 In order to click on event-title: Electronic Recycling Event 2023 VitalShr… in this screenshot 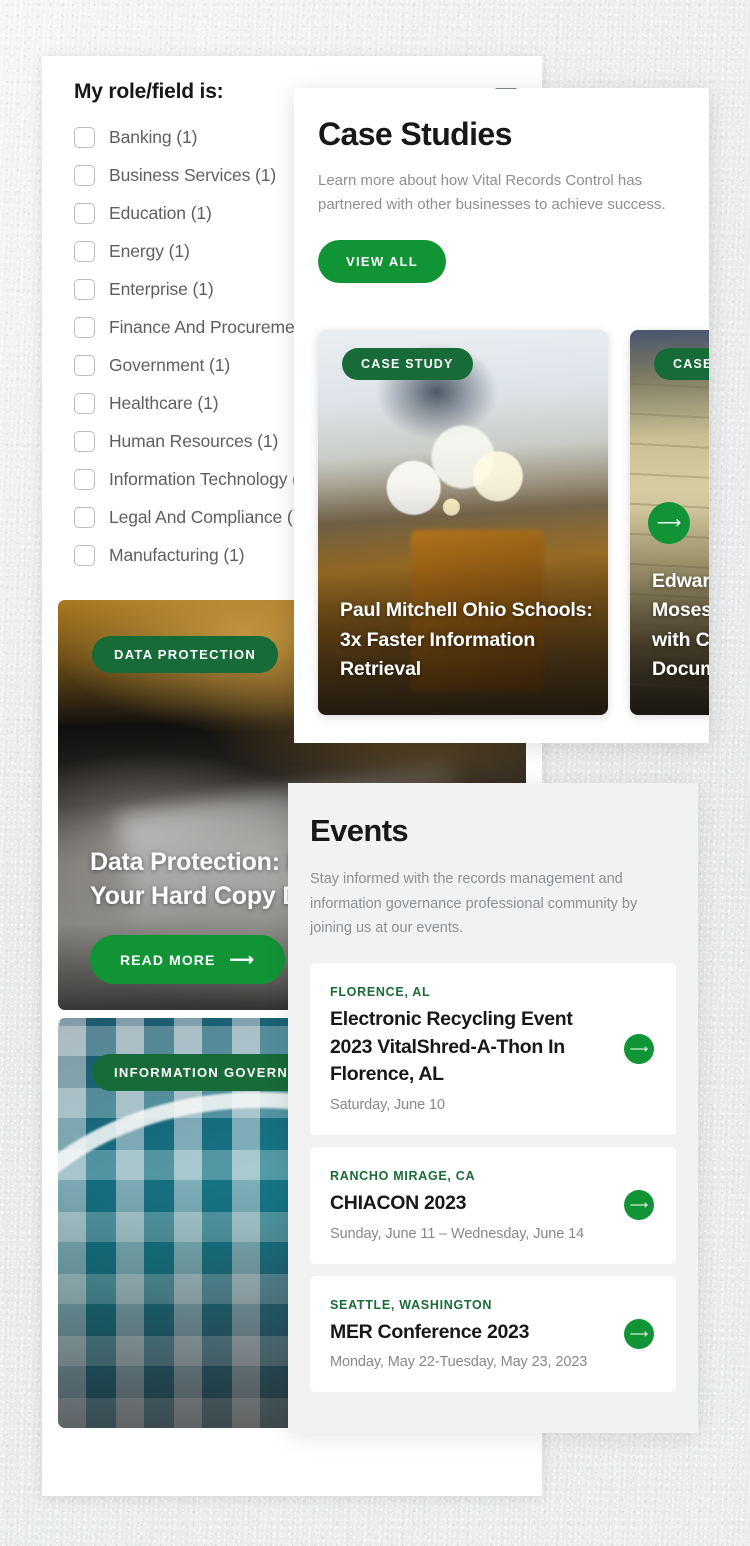, I will do `click(451, 1046)`.